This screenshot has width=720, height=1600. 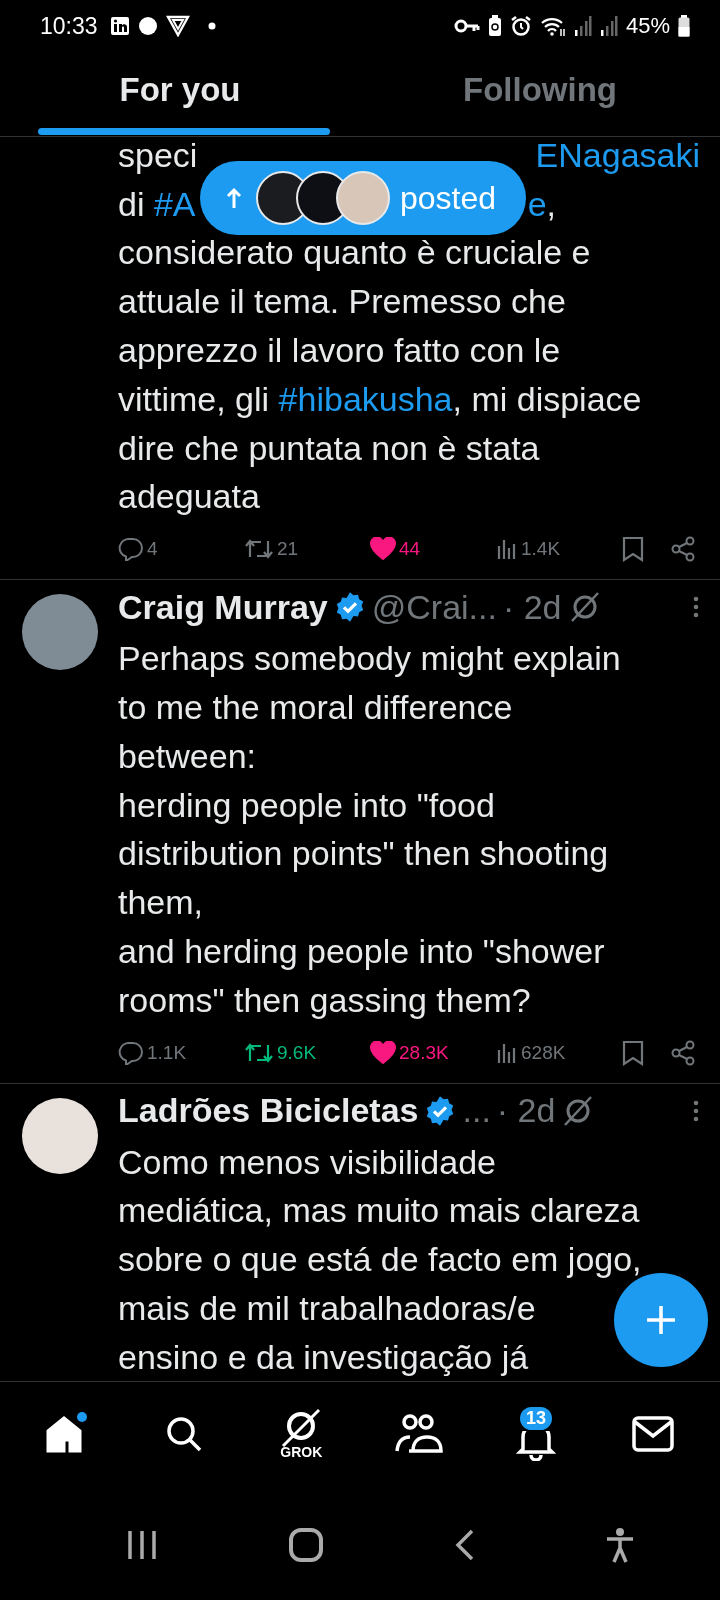 What do you see at coordinates (369, 659) in the screenshot?
I see `post-text-line: Perhaps somebody might explain` at bounding box center [369, 659].